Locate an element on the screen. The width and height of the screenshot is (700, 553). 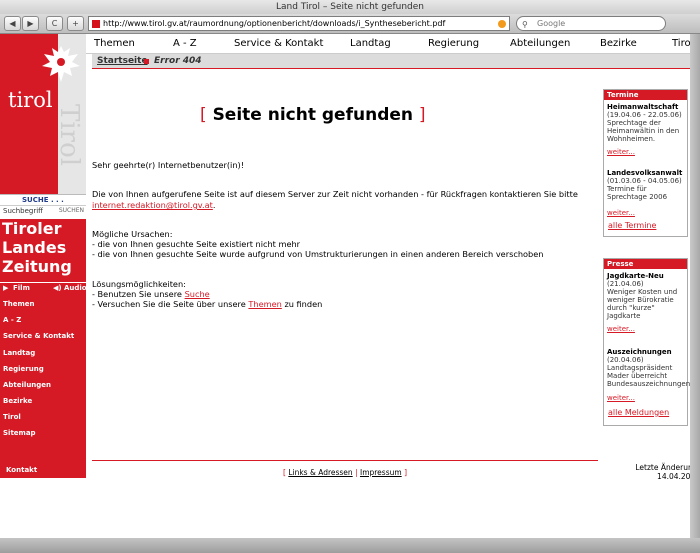
audio-link: Audio is located at coordinates (75, 288).